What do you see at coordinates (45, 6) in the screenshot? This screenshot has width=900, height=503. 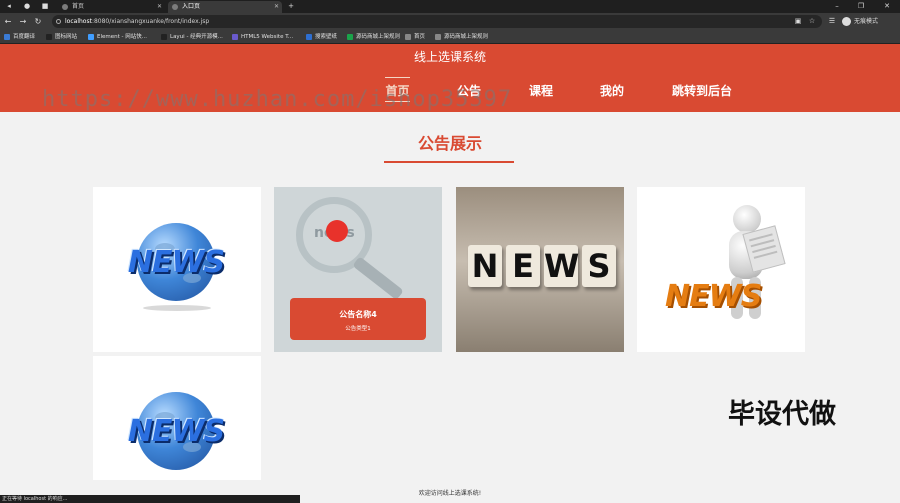 I see `tab-window-icon: ■` at bounding box center [45, 6].